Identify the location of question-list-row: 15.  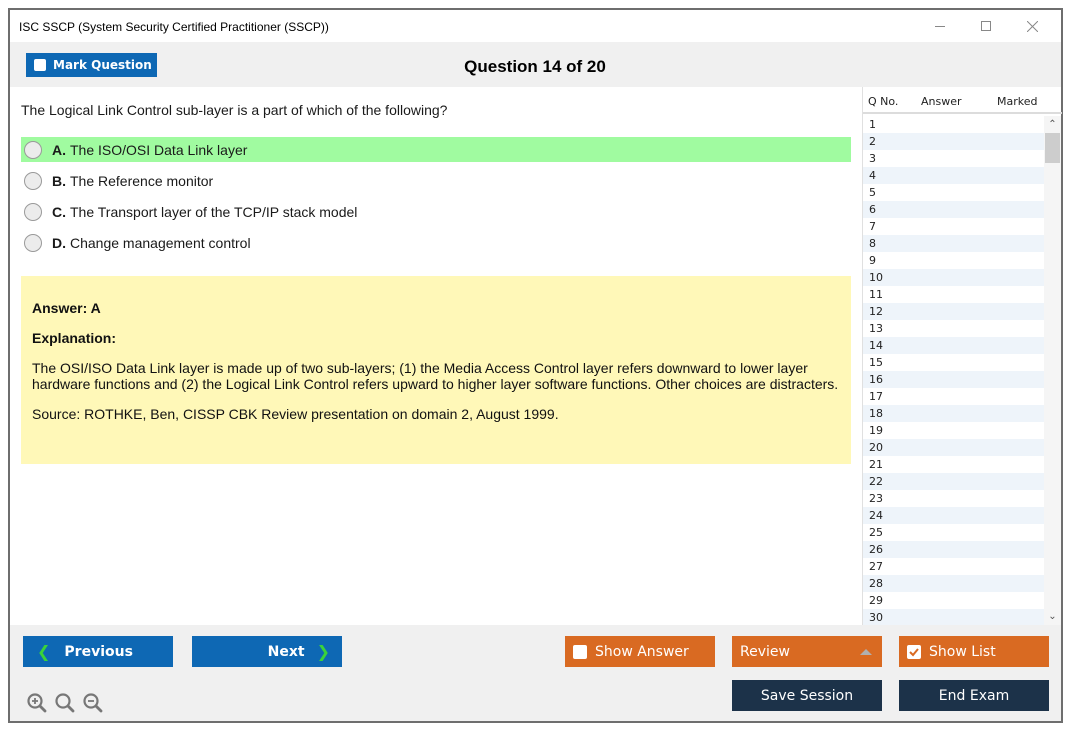
(953, 362).